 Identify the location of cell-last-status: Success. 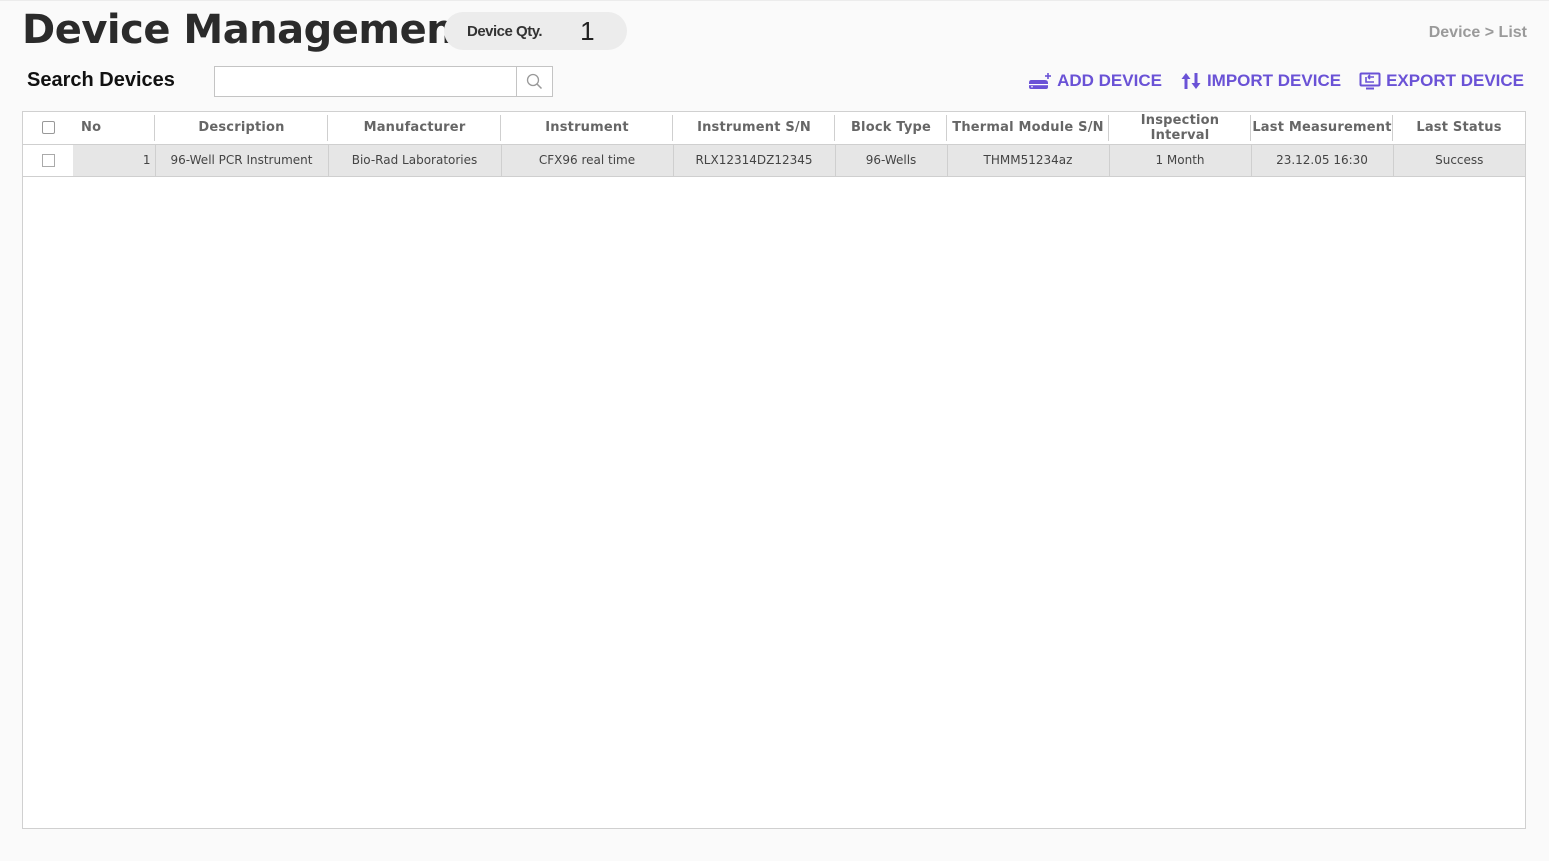
(1459, 160).